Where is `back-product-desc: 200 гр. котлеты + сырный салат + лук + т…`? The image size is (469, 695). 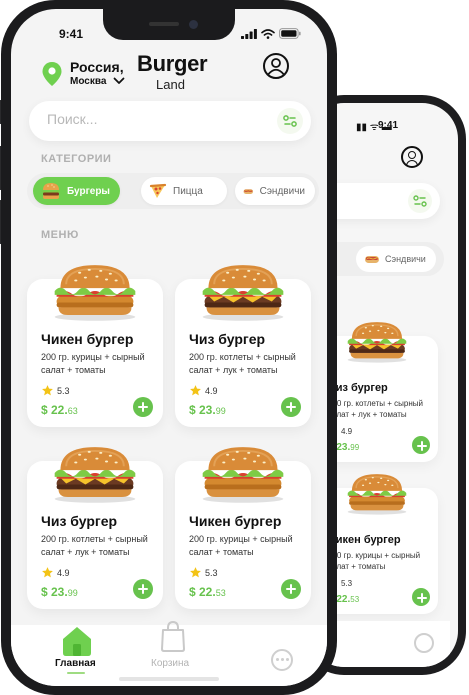
back-product-desc: 200 гр. котлеты + сырный салат + лук + т… is located at coordinates (375, 409).